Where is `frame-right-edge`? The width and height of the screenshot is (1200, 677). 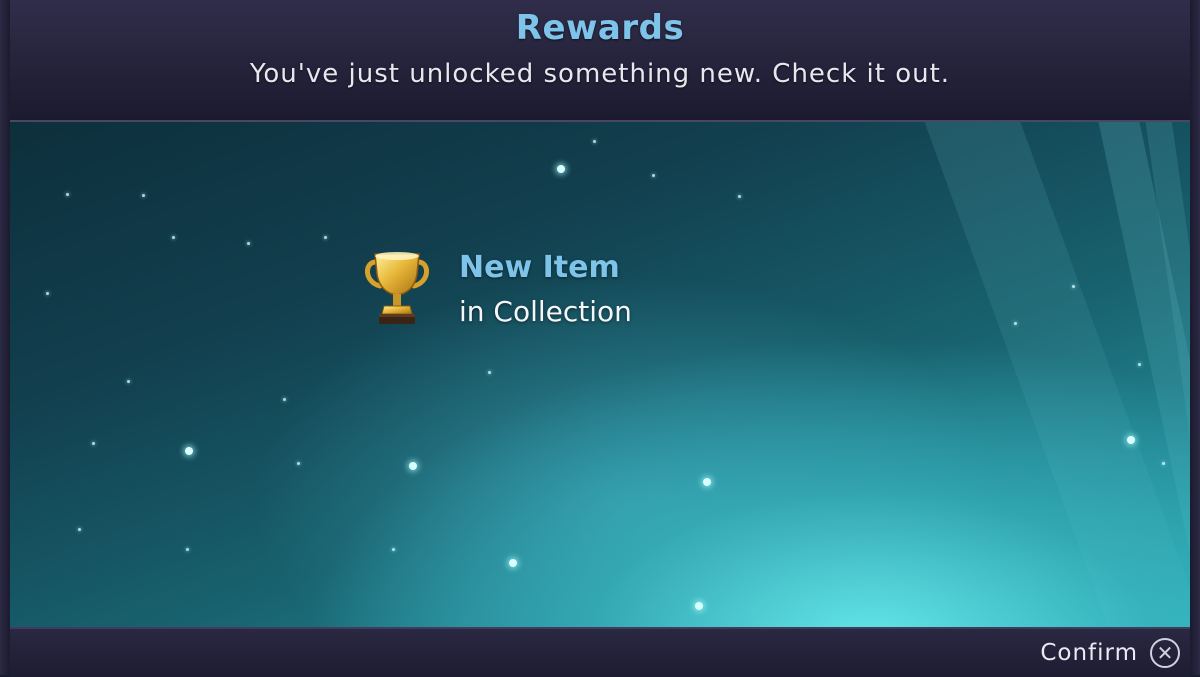
frame-right-edge is located at coordinates (1195, 337).